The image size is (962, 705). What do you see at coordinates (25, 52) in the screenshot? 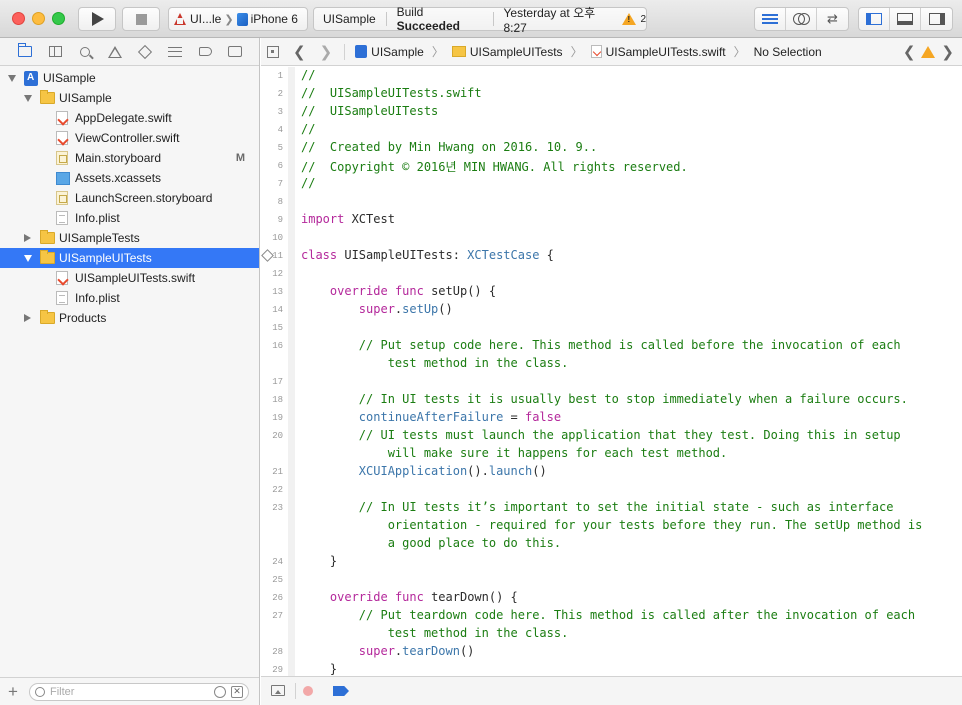
I see `tab-project-navigator` at bounding box center [25, 52].